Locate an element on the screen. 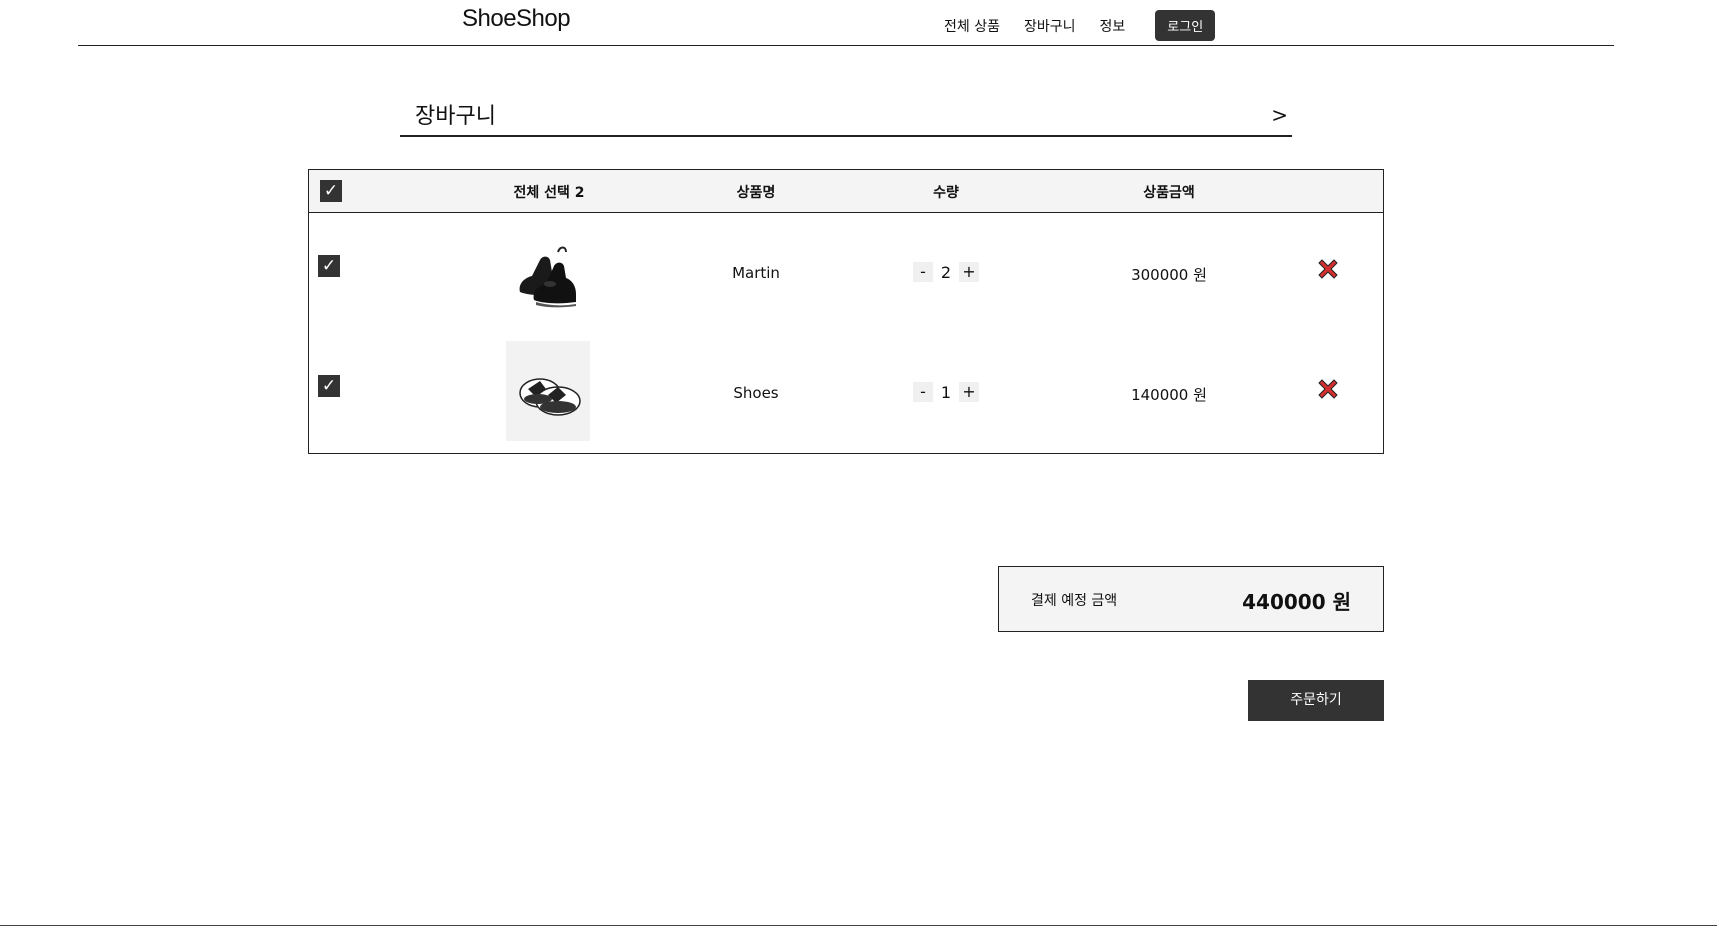 The width and height of the screenshot is (1717, 927). quantity-stepper: - 2 + is located at coordinates (946, 272).